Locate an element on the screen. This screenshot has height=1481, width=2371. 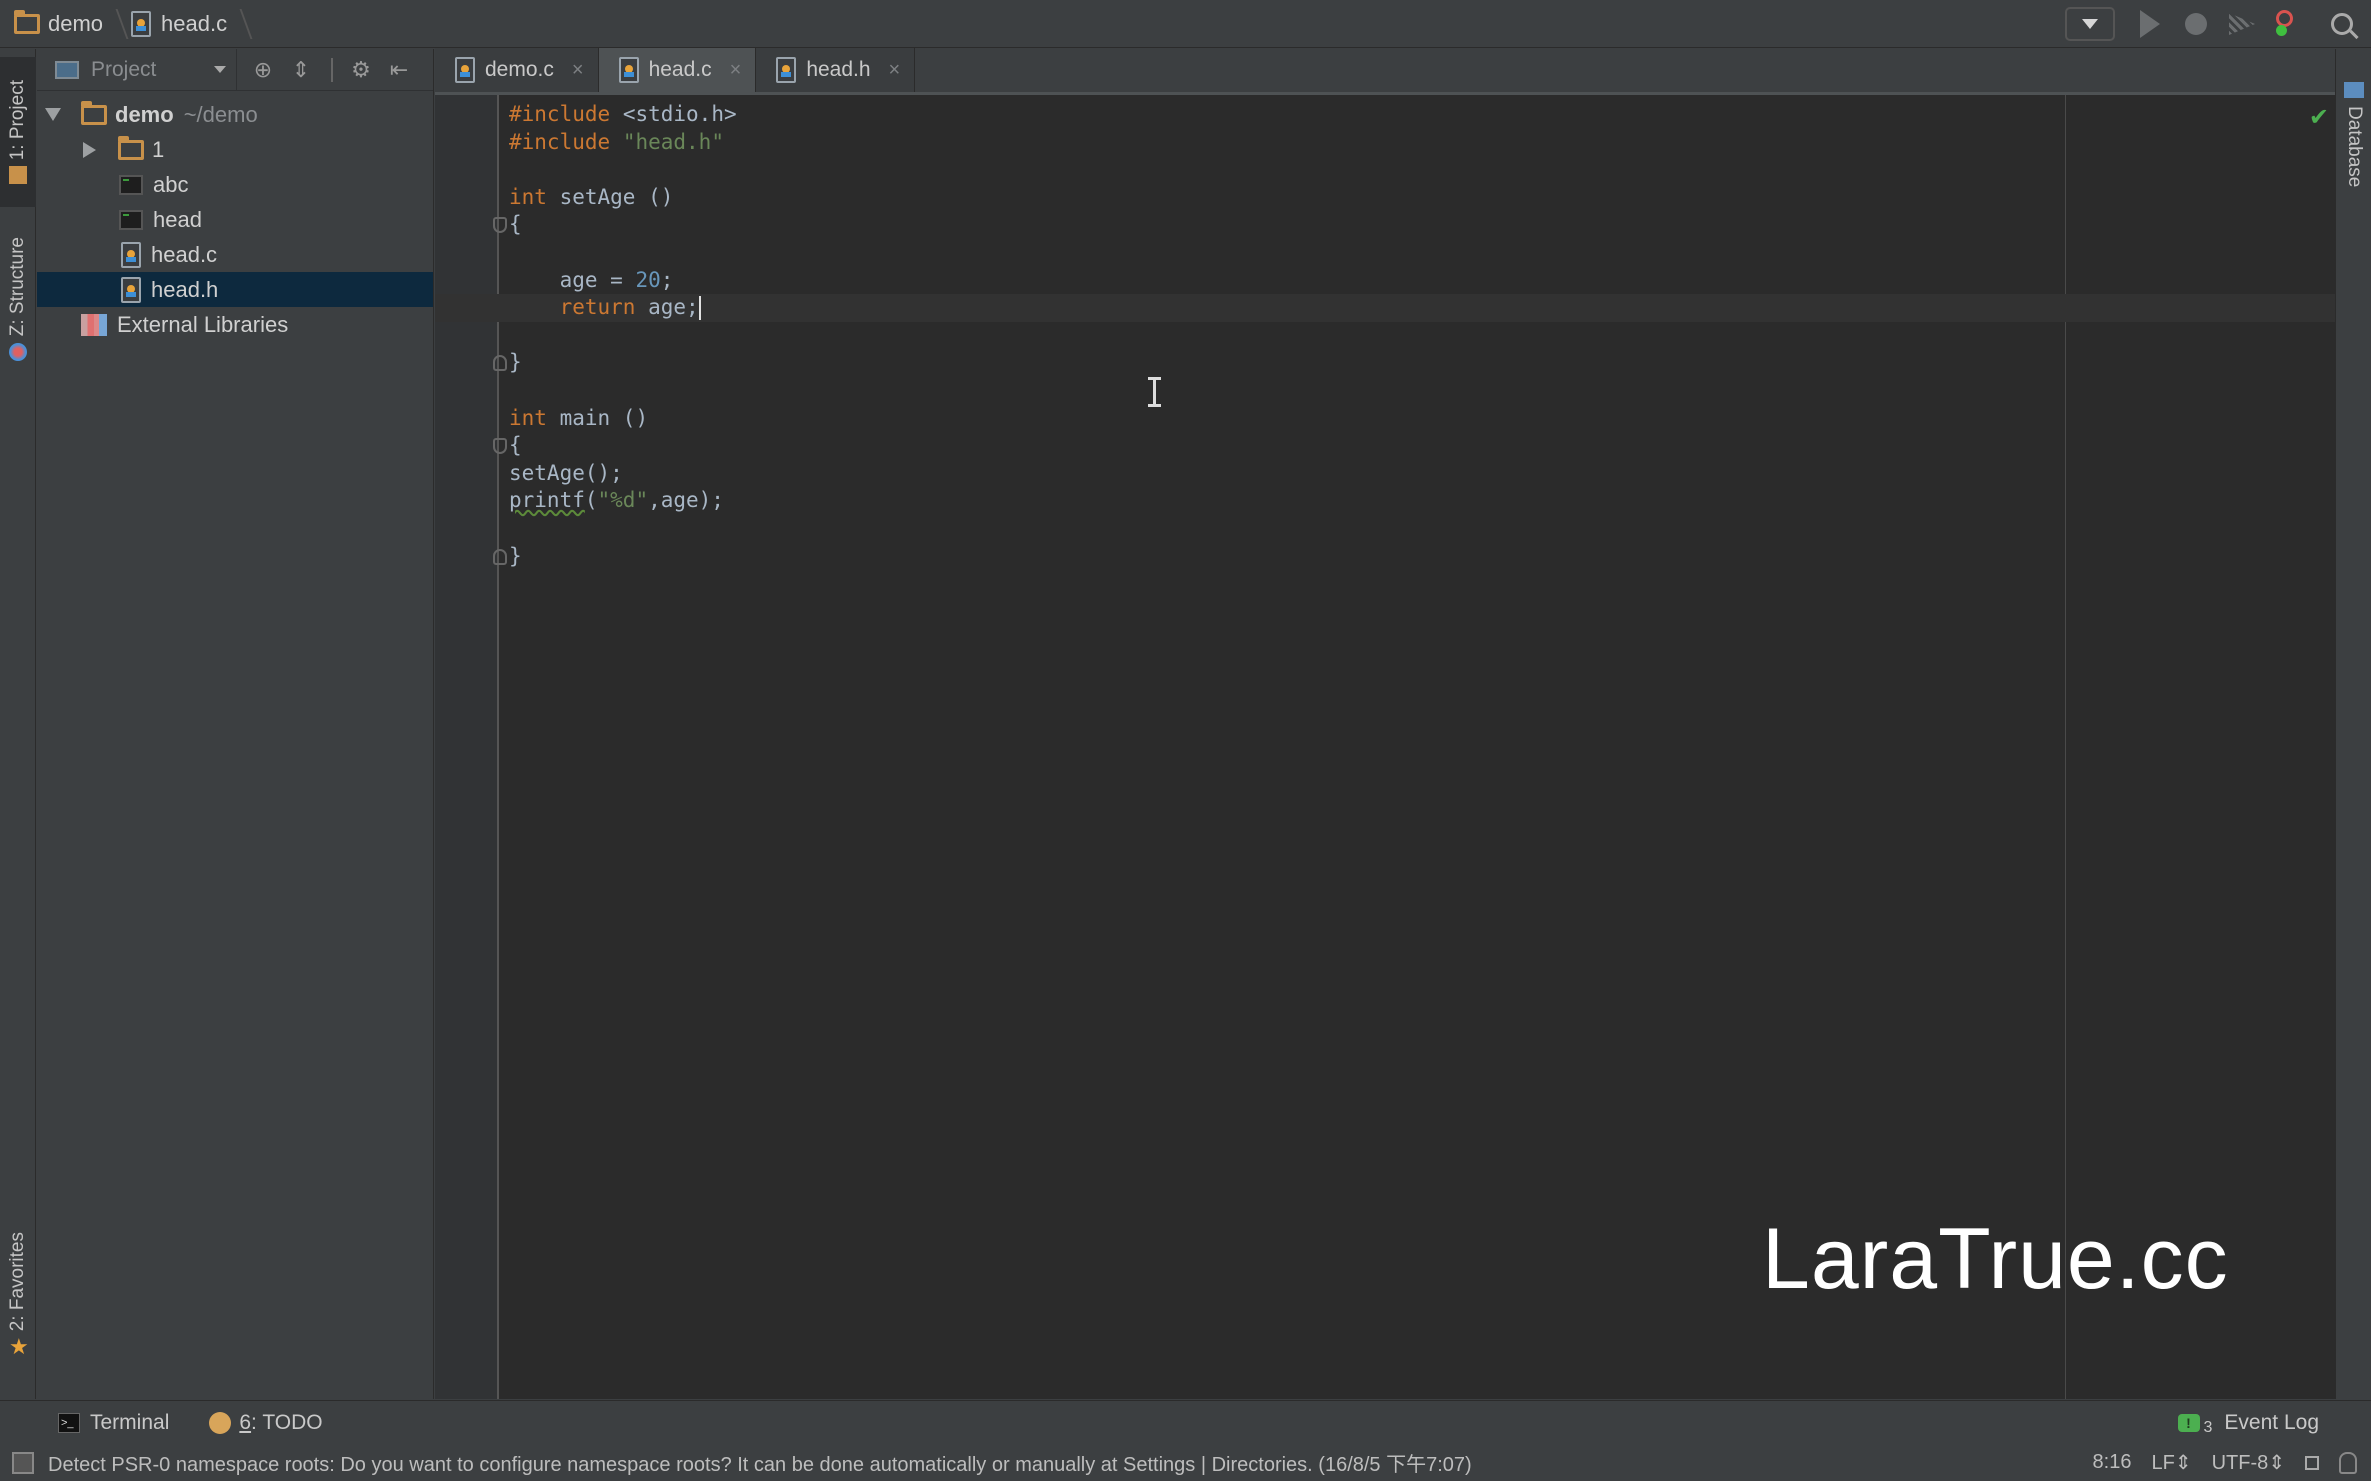
hide-panel-icon: ⇤ is located at coordinates (399, 69).